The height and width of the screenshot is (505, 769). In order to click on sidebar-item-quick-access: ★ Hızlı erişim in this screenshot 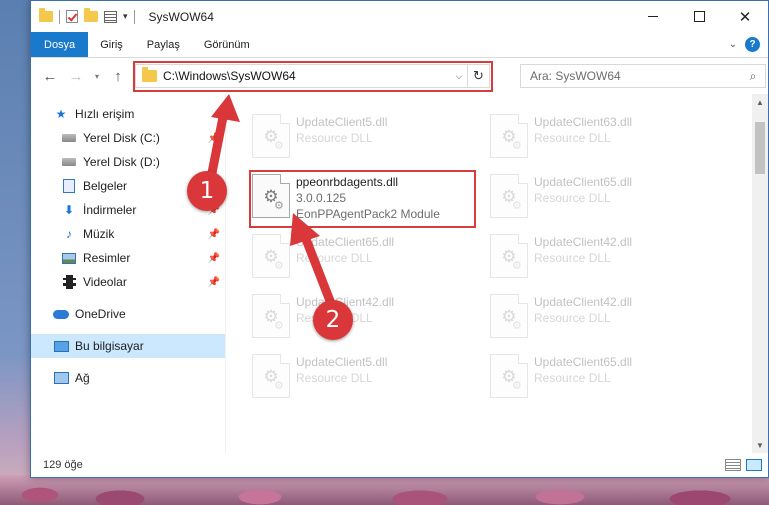, I will do `click(128, 114)`.